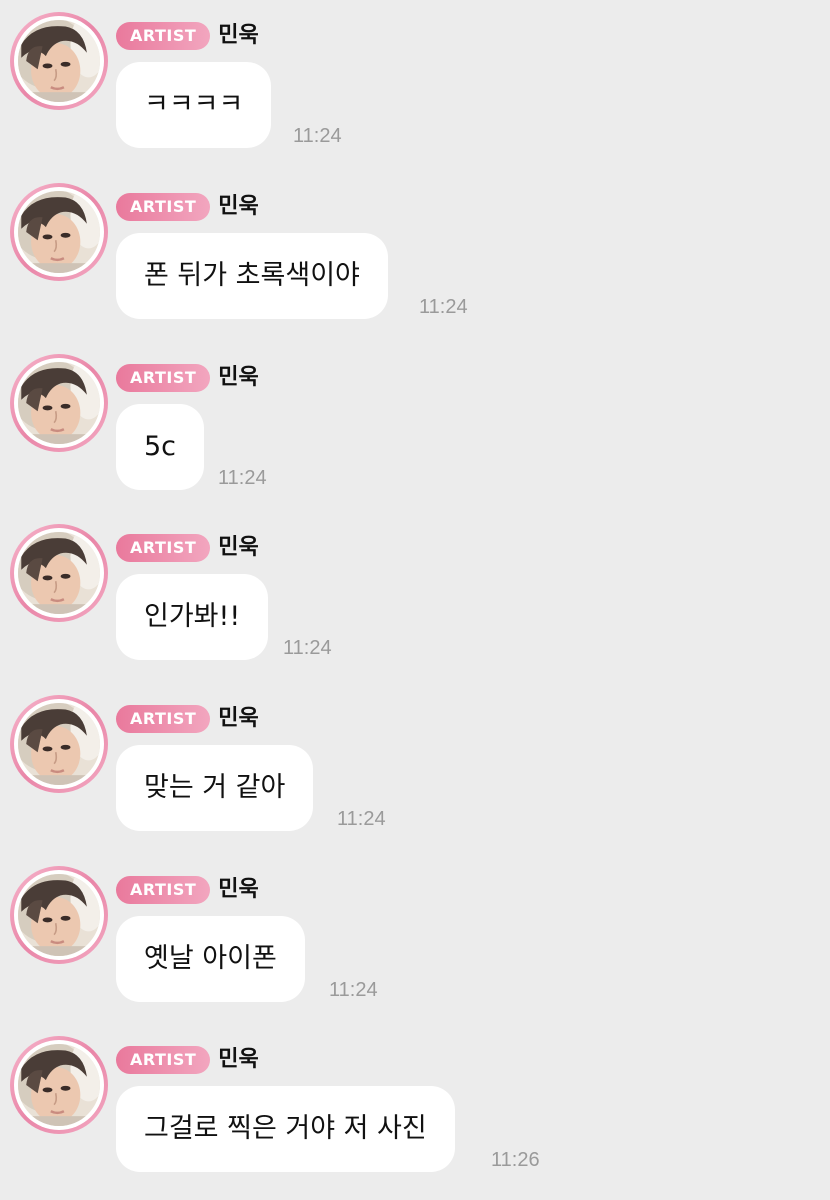 The width and height of the screenshot is (830, 1200). I want to click on message-bubble: 맞는 거 같아, so click(215, 788).